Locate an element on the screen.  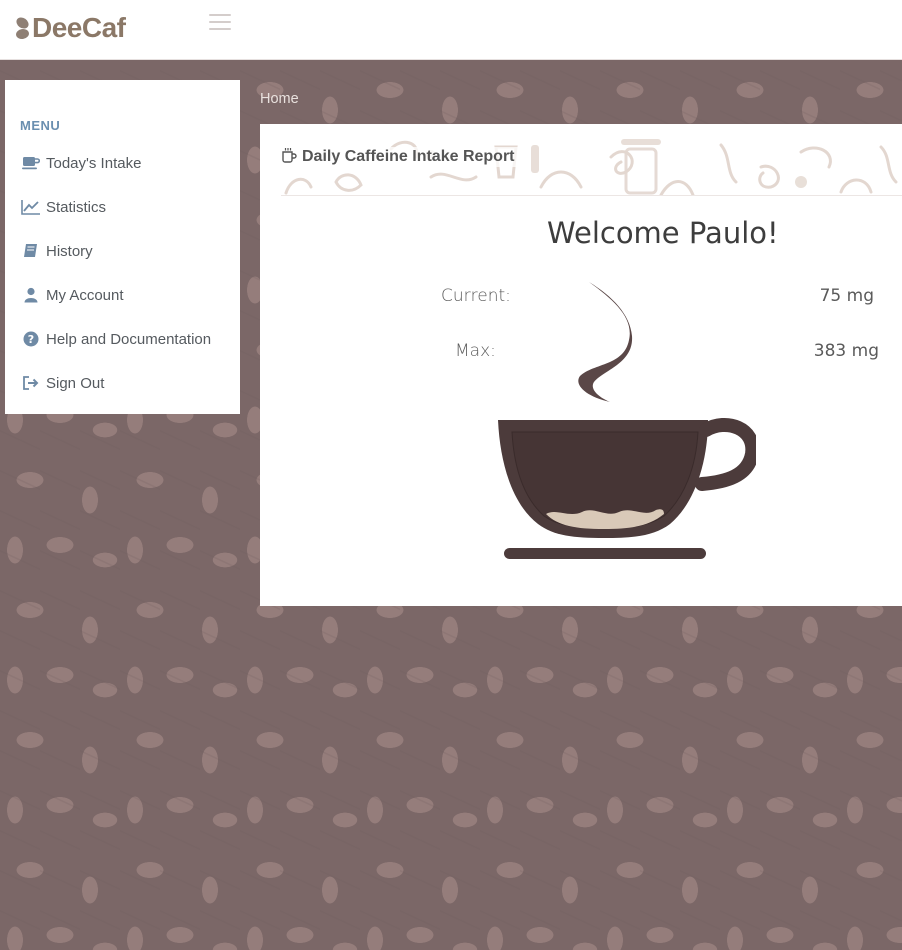
sidebar-item-todays-intake: Today's Intake is located at coordinates (122, 163).